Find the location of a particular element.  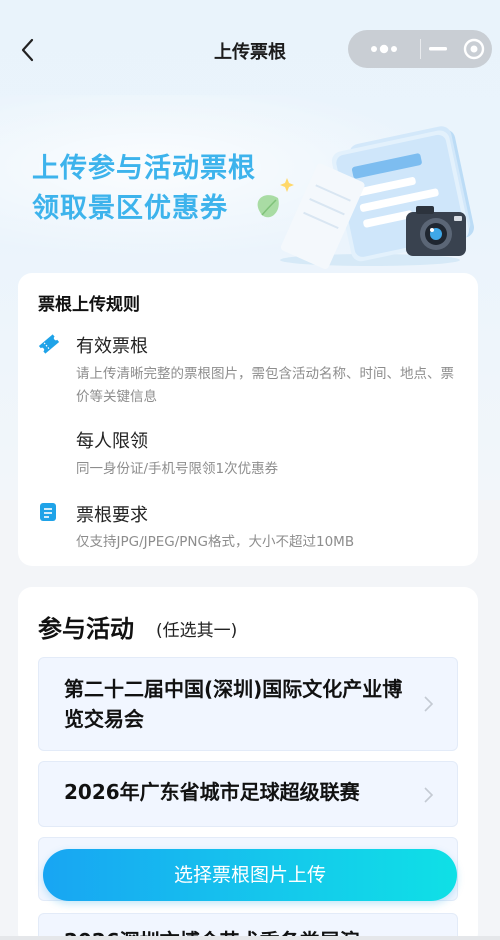

minimize-icon is located at coordinates (438, 49).